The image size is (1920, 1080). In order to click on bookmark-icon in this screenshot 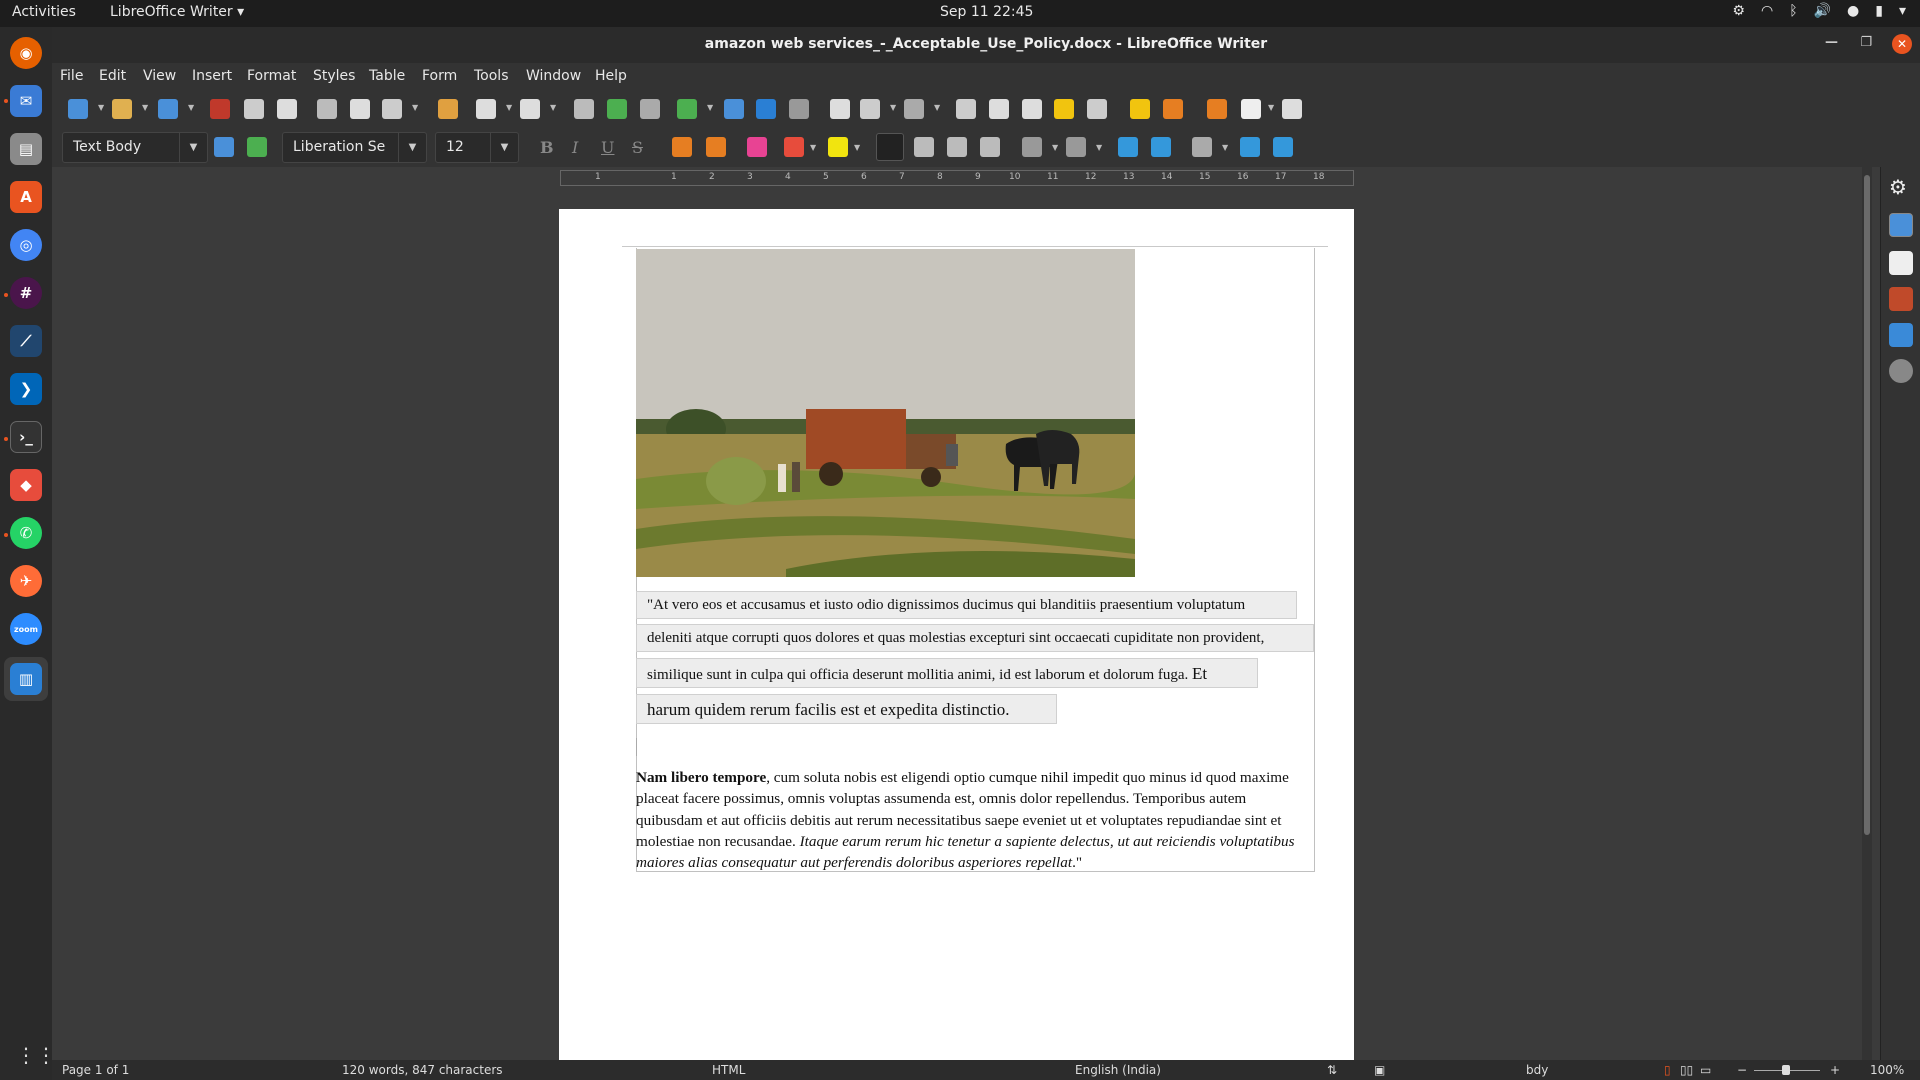, I will do `click(1064, 109)`.